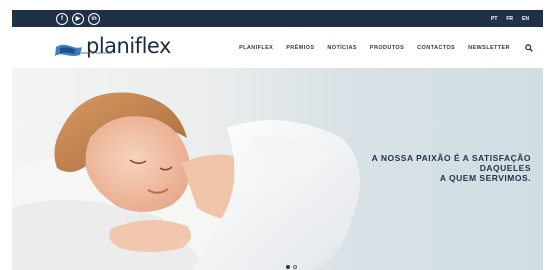 The image size is (555, 270). Describe the element at coordinates (505, 168) in the screenshot. I see `hero-tagline-line-2: DAQUELES` at that location.